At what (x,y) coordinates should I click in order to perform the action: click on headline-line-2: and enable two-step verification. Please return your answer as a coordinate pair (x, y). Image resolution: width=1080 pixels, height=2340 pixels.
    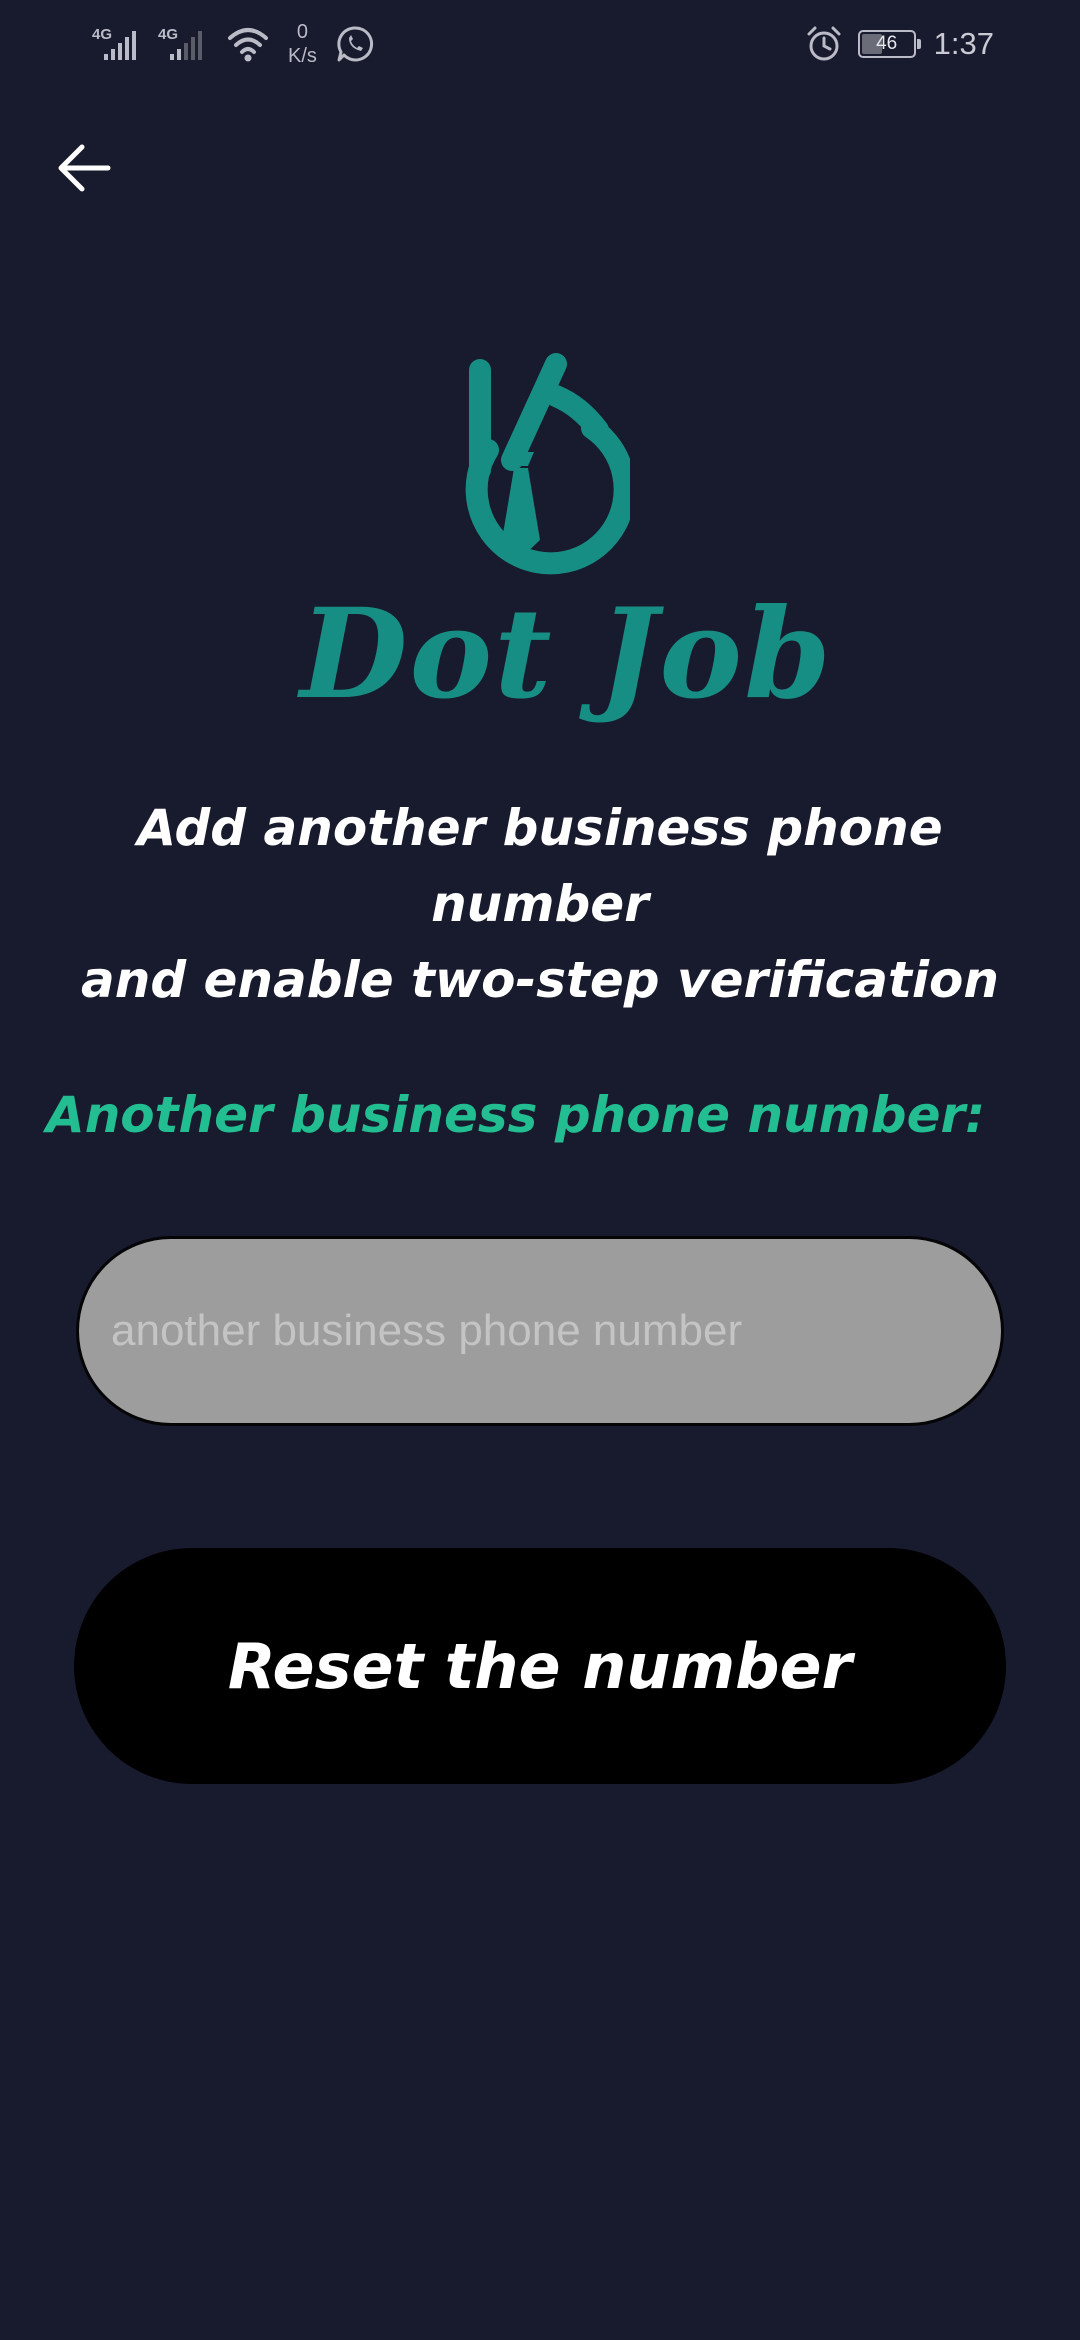
    Looking at the image, I should click on (540, 980).